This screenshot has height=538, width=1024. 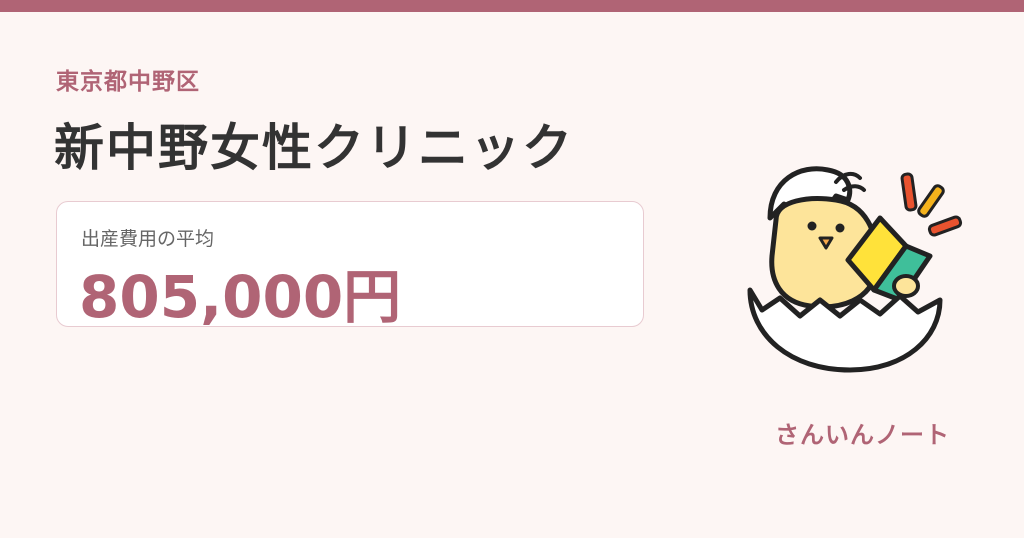 What do you see at coordinates (148, 239) in the screenshot?
I see `price-label: 出産費用の平均` at bounding box center [148, 239].